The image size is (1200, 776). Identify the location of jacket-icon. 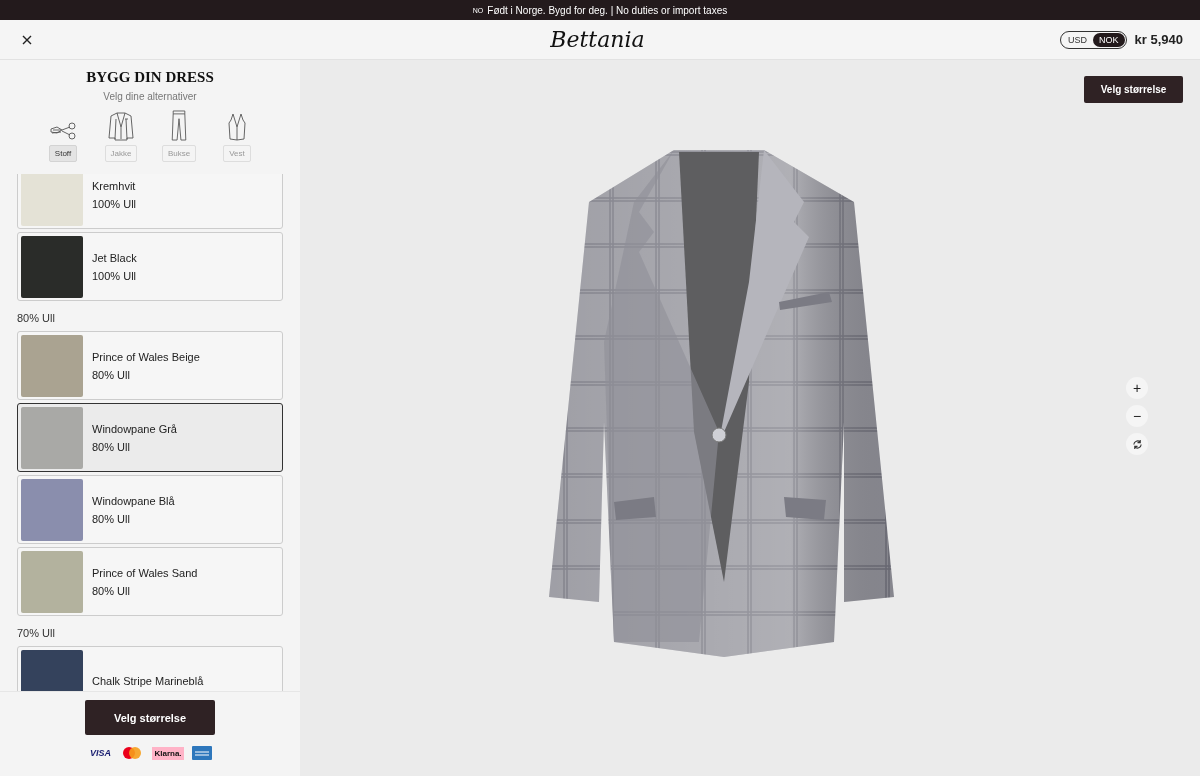
(121, 126).